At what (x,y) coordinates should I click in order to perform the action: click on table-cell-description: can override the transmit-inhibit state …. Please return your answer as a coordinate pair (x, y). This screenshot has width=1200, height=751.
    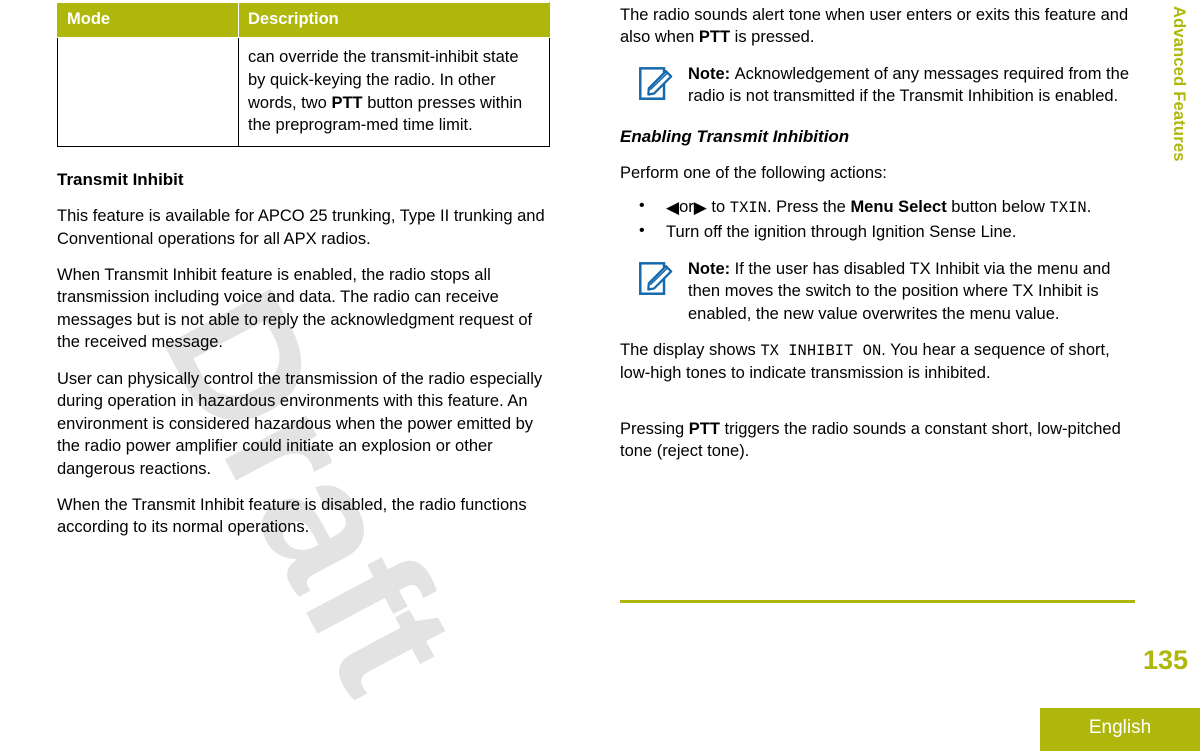
    Looking at the image, I should click on (394, 92).